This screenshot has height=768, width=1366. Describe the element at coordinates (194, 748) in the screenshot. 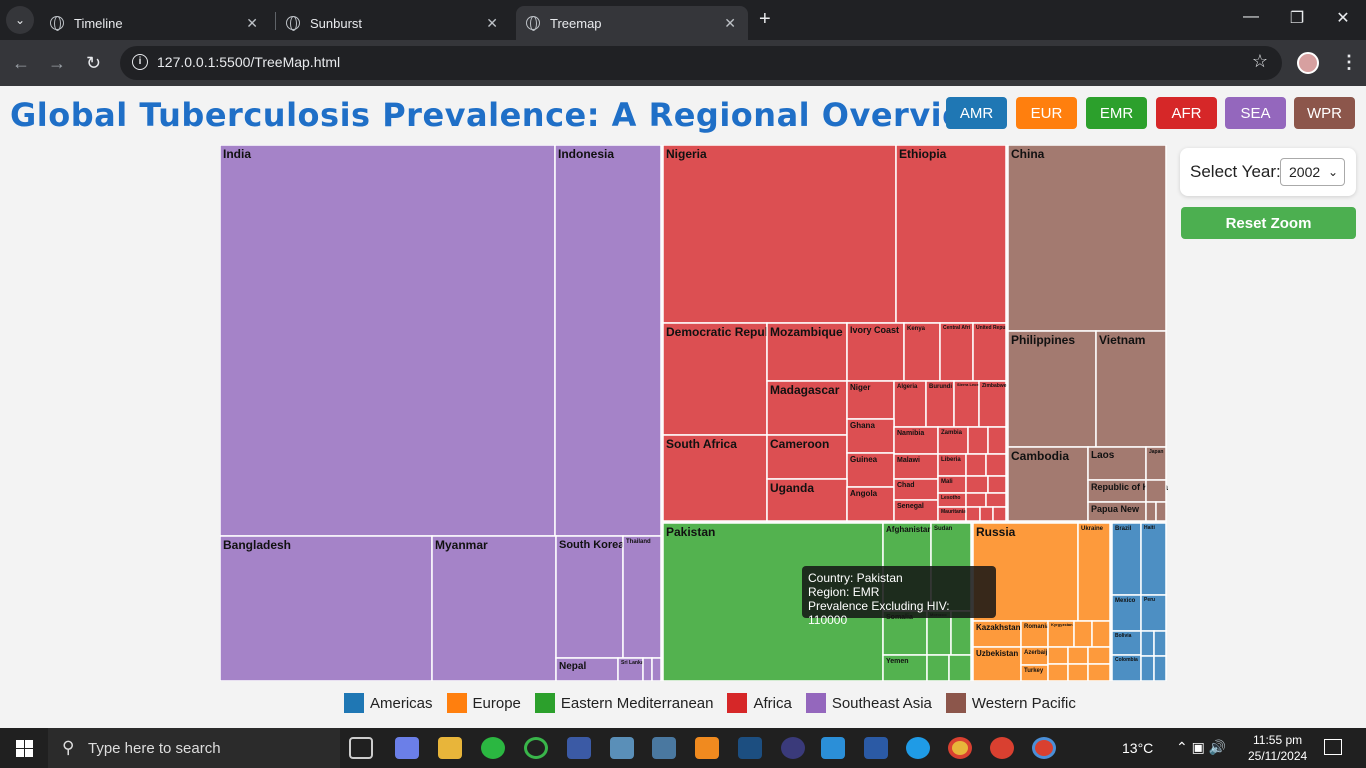

I see `taskbar-search-box: ⚲ Type here to search` at that location.